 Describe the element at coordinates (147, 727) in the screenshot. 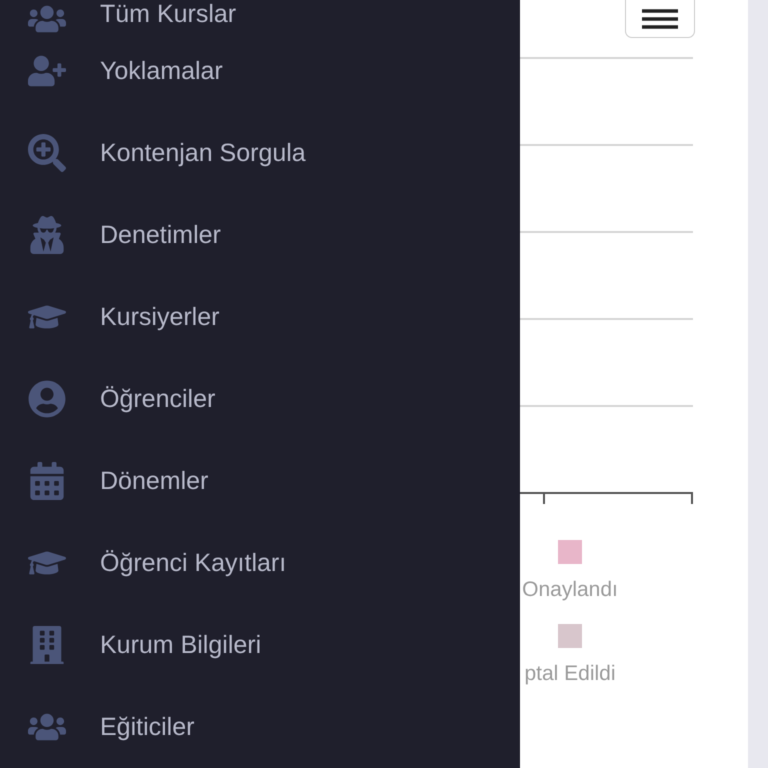

I see `menu-item: Eğiticiler` at that location.